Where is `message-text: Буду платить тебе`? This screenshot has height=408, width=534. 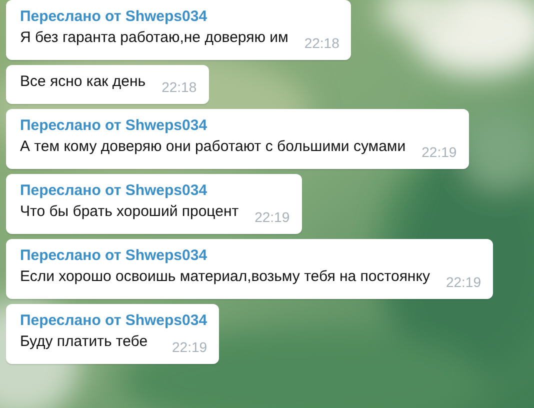 message-text: Буду платить тебе is located at coordinates (84, 341).